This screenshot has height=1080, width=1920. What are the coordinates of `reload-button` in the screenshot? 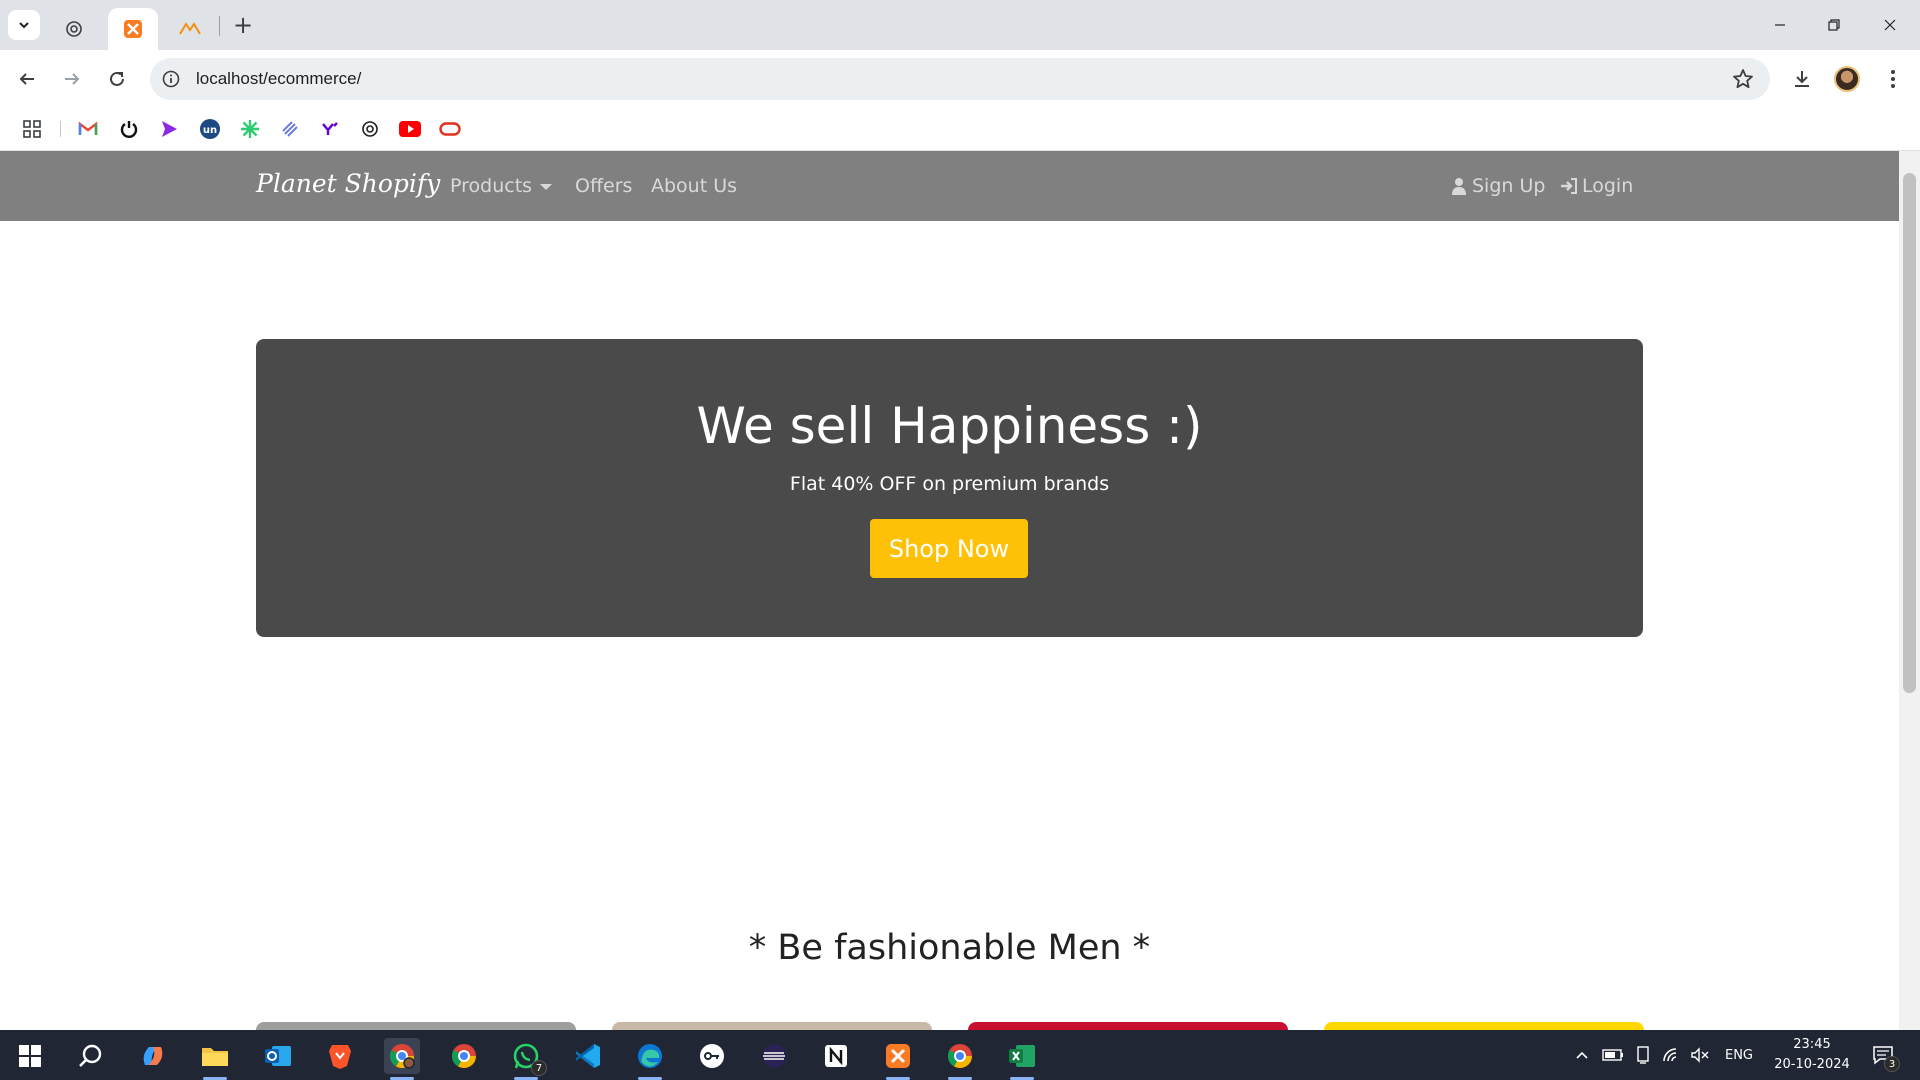 It's located at (117, 79).